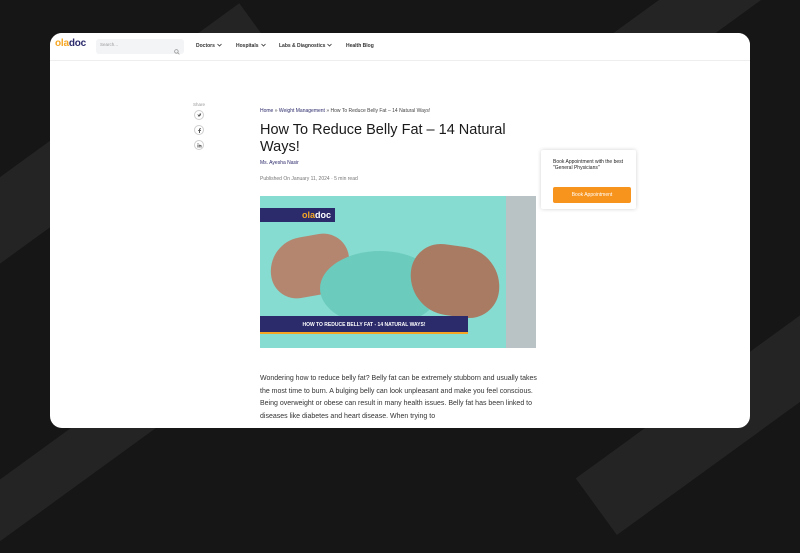  What do you see at coordinates (302, 111) in the screenshot?
I see `breadcrumb-category: Weight Management` at bounding box center [302, 111].